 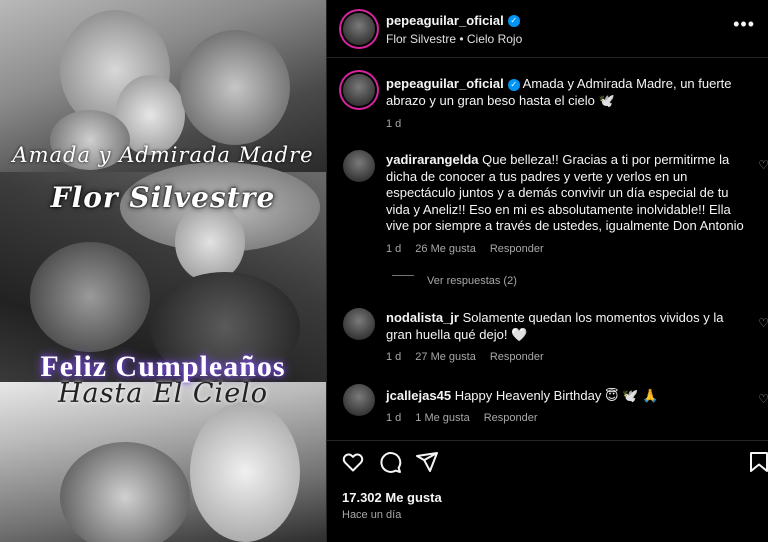 What do you see at coordinates (392, 497) in the screenshot?
I see `likes-count: 17.302 Me gusta` at bounding box center [392, 497].